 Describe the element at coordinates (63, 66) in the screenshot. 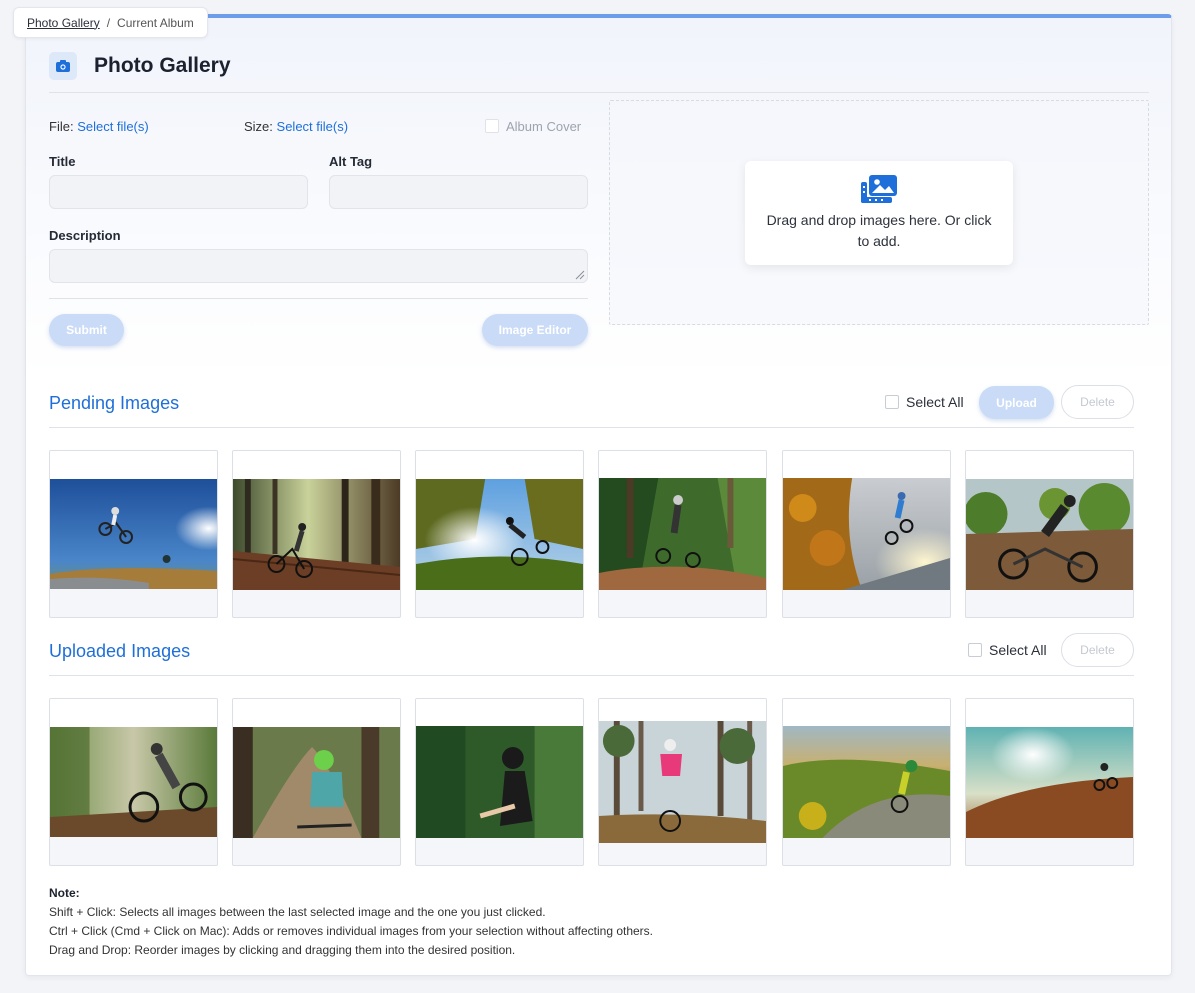

I see `camera-icon` at that location.